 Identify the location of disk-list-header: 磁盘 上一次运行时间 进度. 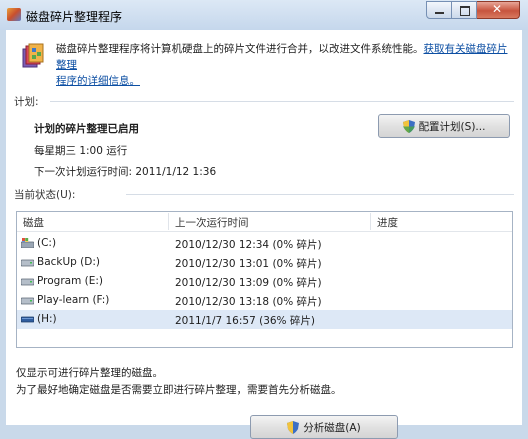
(264, 222).